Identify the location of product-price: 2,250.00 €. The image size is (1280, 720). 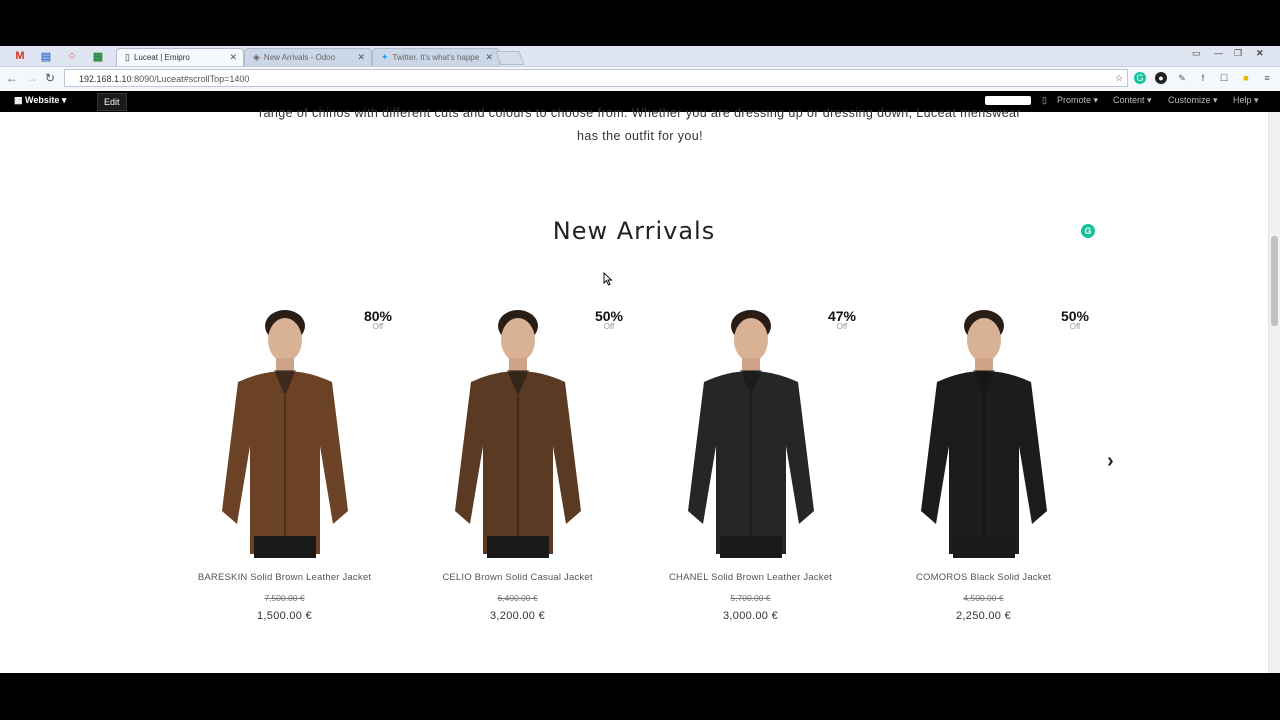
(983, 616).